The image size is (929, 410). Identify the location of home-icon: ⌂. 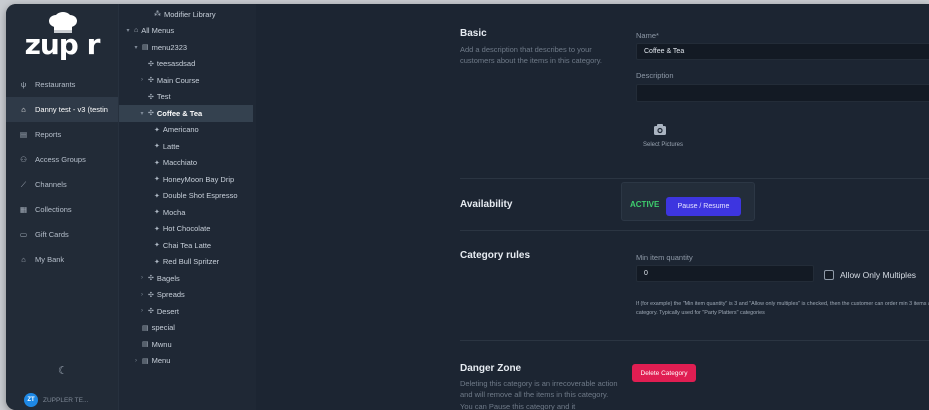
(23, 109).